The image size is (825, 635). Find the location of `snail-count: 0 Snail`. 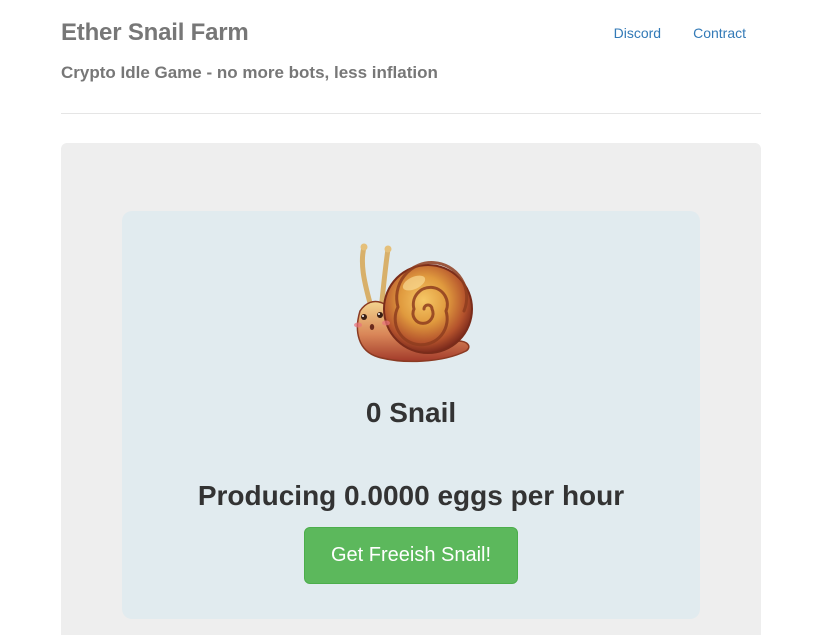

snail-count: 0 Snail is located at coordinates (411, 412).